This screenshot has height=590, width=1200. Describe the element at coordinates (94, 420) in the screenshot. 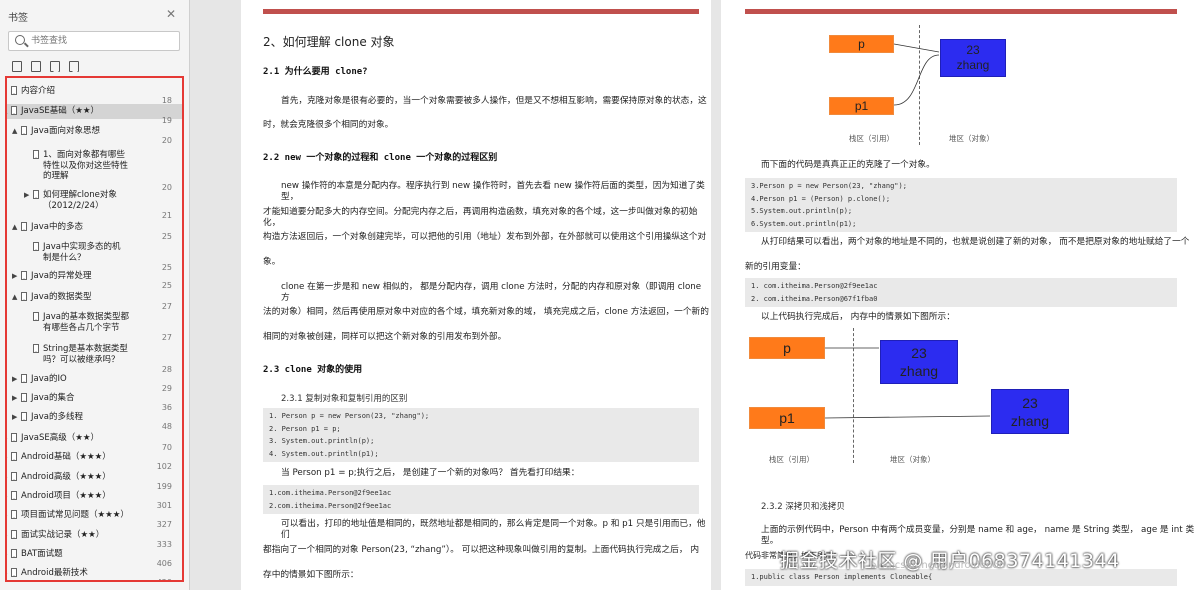

I see `bookmark-item: ▶ Java的多线程 48` at that location.